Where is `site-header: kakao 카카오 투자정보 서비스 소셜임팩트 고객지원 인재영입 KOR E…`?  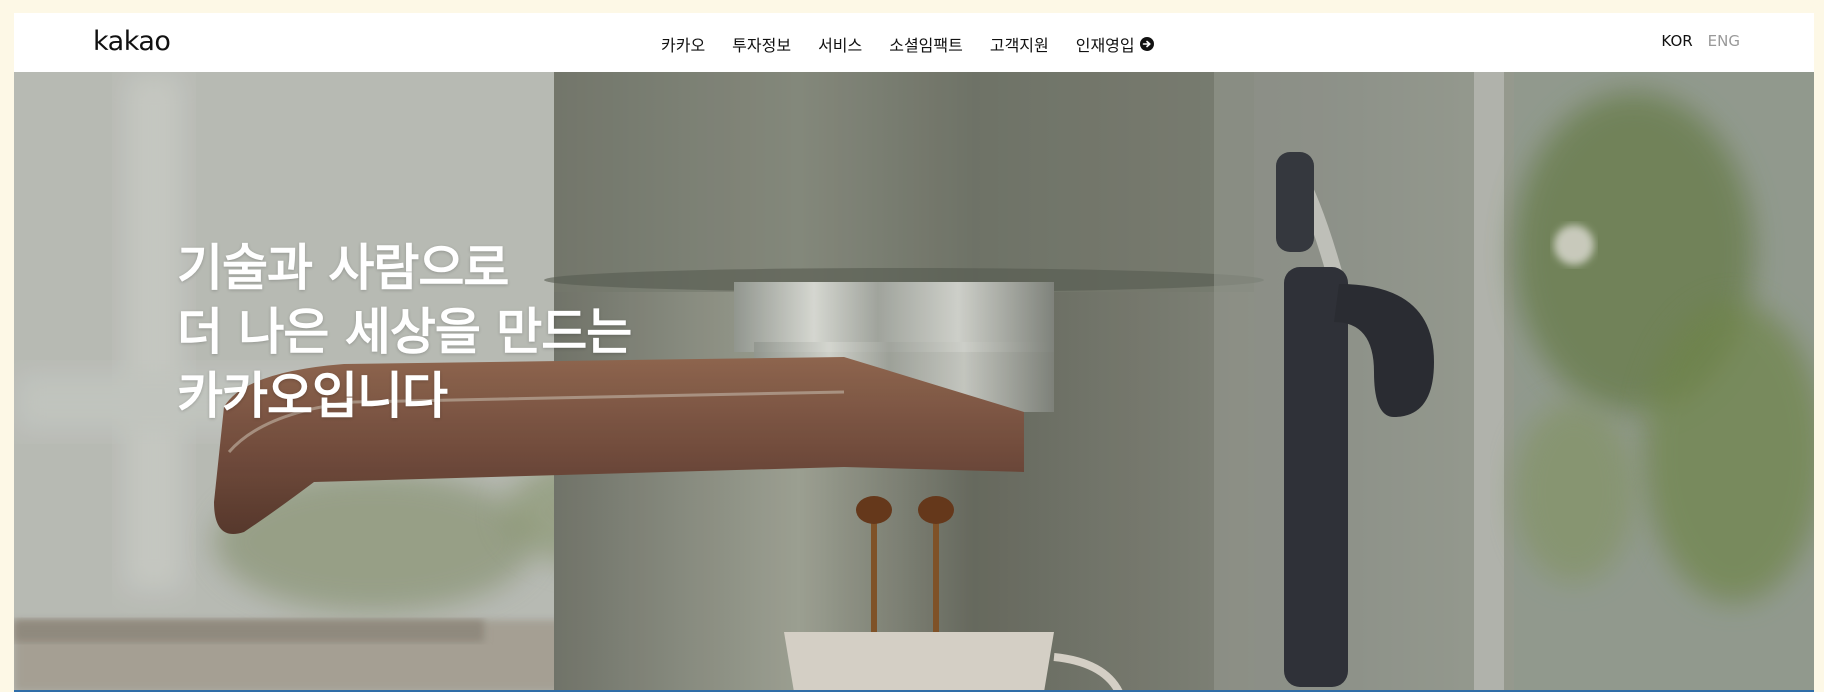 site-header: kakao 카카오 투자정보 서비스 소셜임팩트 고객지원 인재영입 KOR E… is located at coordinates (914, 42).